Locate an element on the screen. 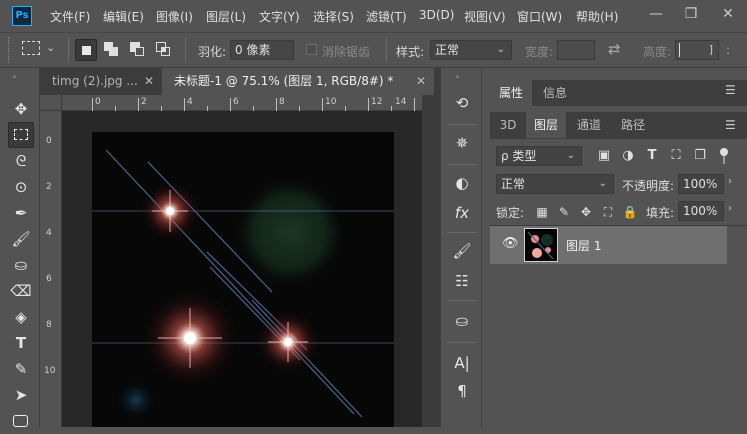 The width and height of the screenshot is (747, 434). tab-channels: 通道 is located at coordinates (589, 125).